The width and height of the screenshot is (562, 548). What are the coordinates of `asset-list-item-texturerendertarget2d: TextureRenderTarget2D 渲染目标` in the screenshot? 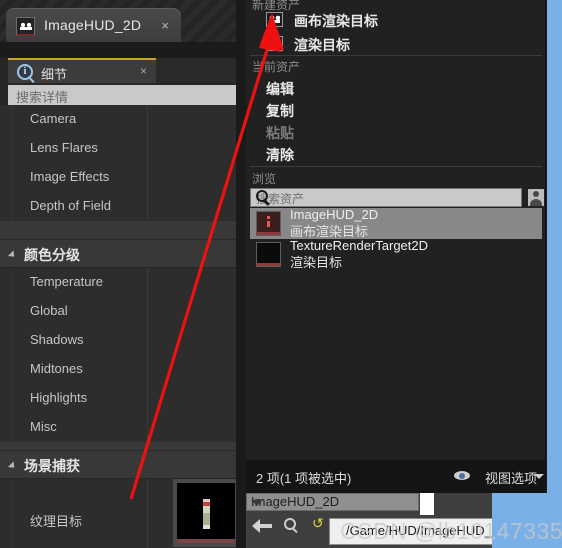 It's located at (396, 254).